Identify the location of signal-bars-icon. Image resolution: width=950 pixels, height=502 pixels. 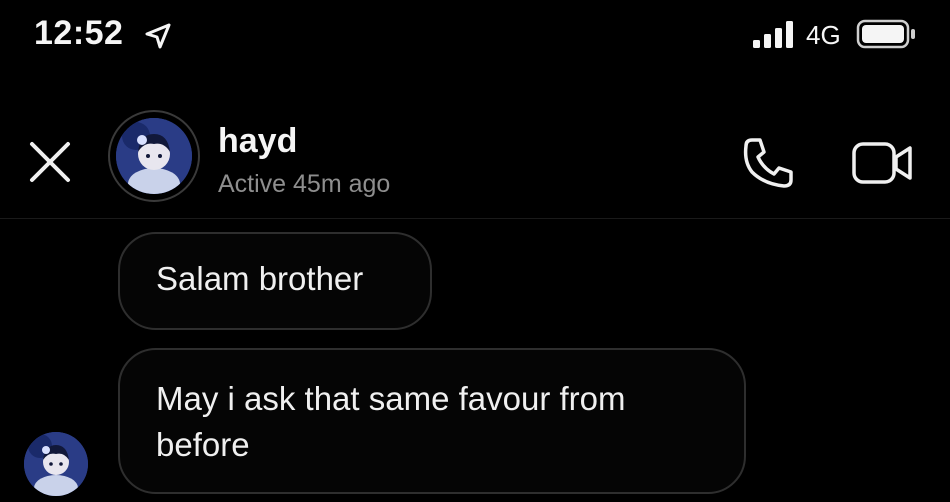
(775, 34).